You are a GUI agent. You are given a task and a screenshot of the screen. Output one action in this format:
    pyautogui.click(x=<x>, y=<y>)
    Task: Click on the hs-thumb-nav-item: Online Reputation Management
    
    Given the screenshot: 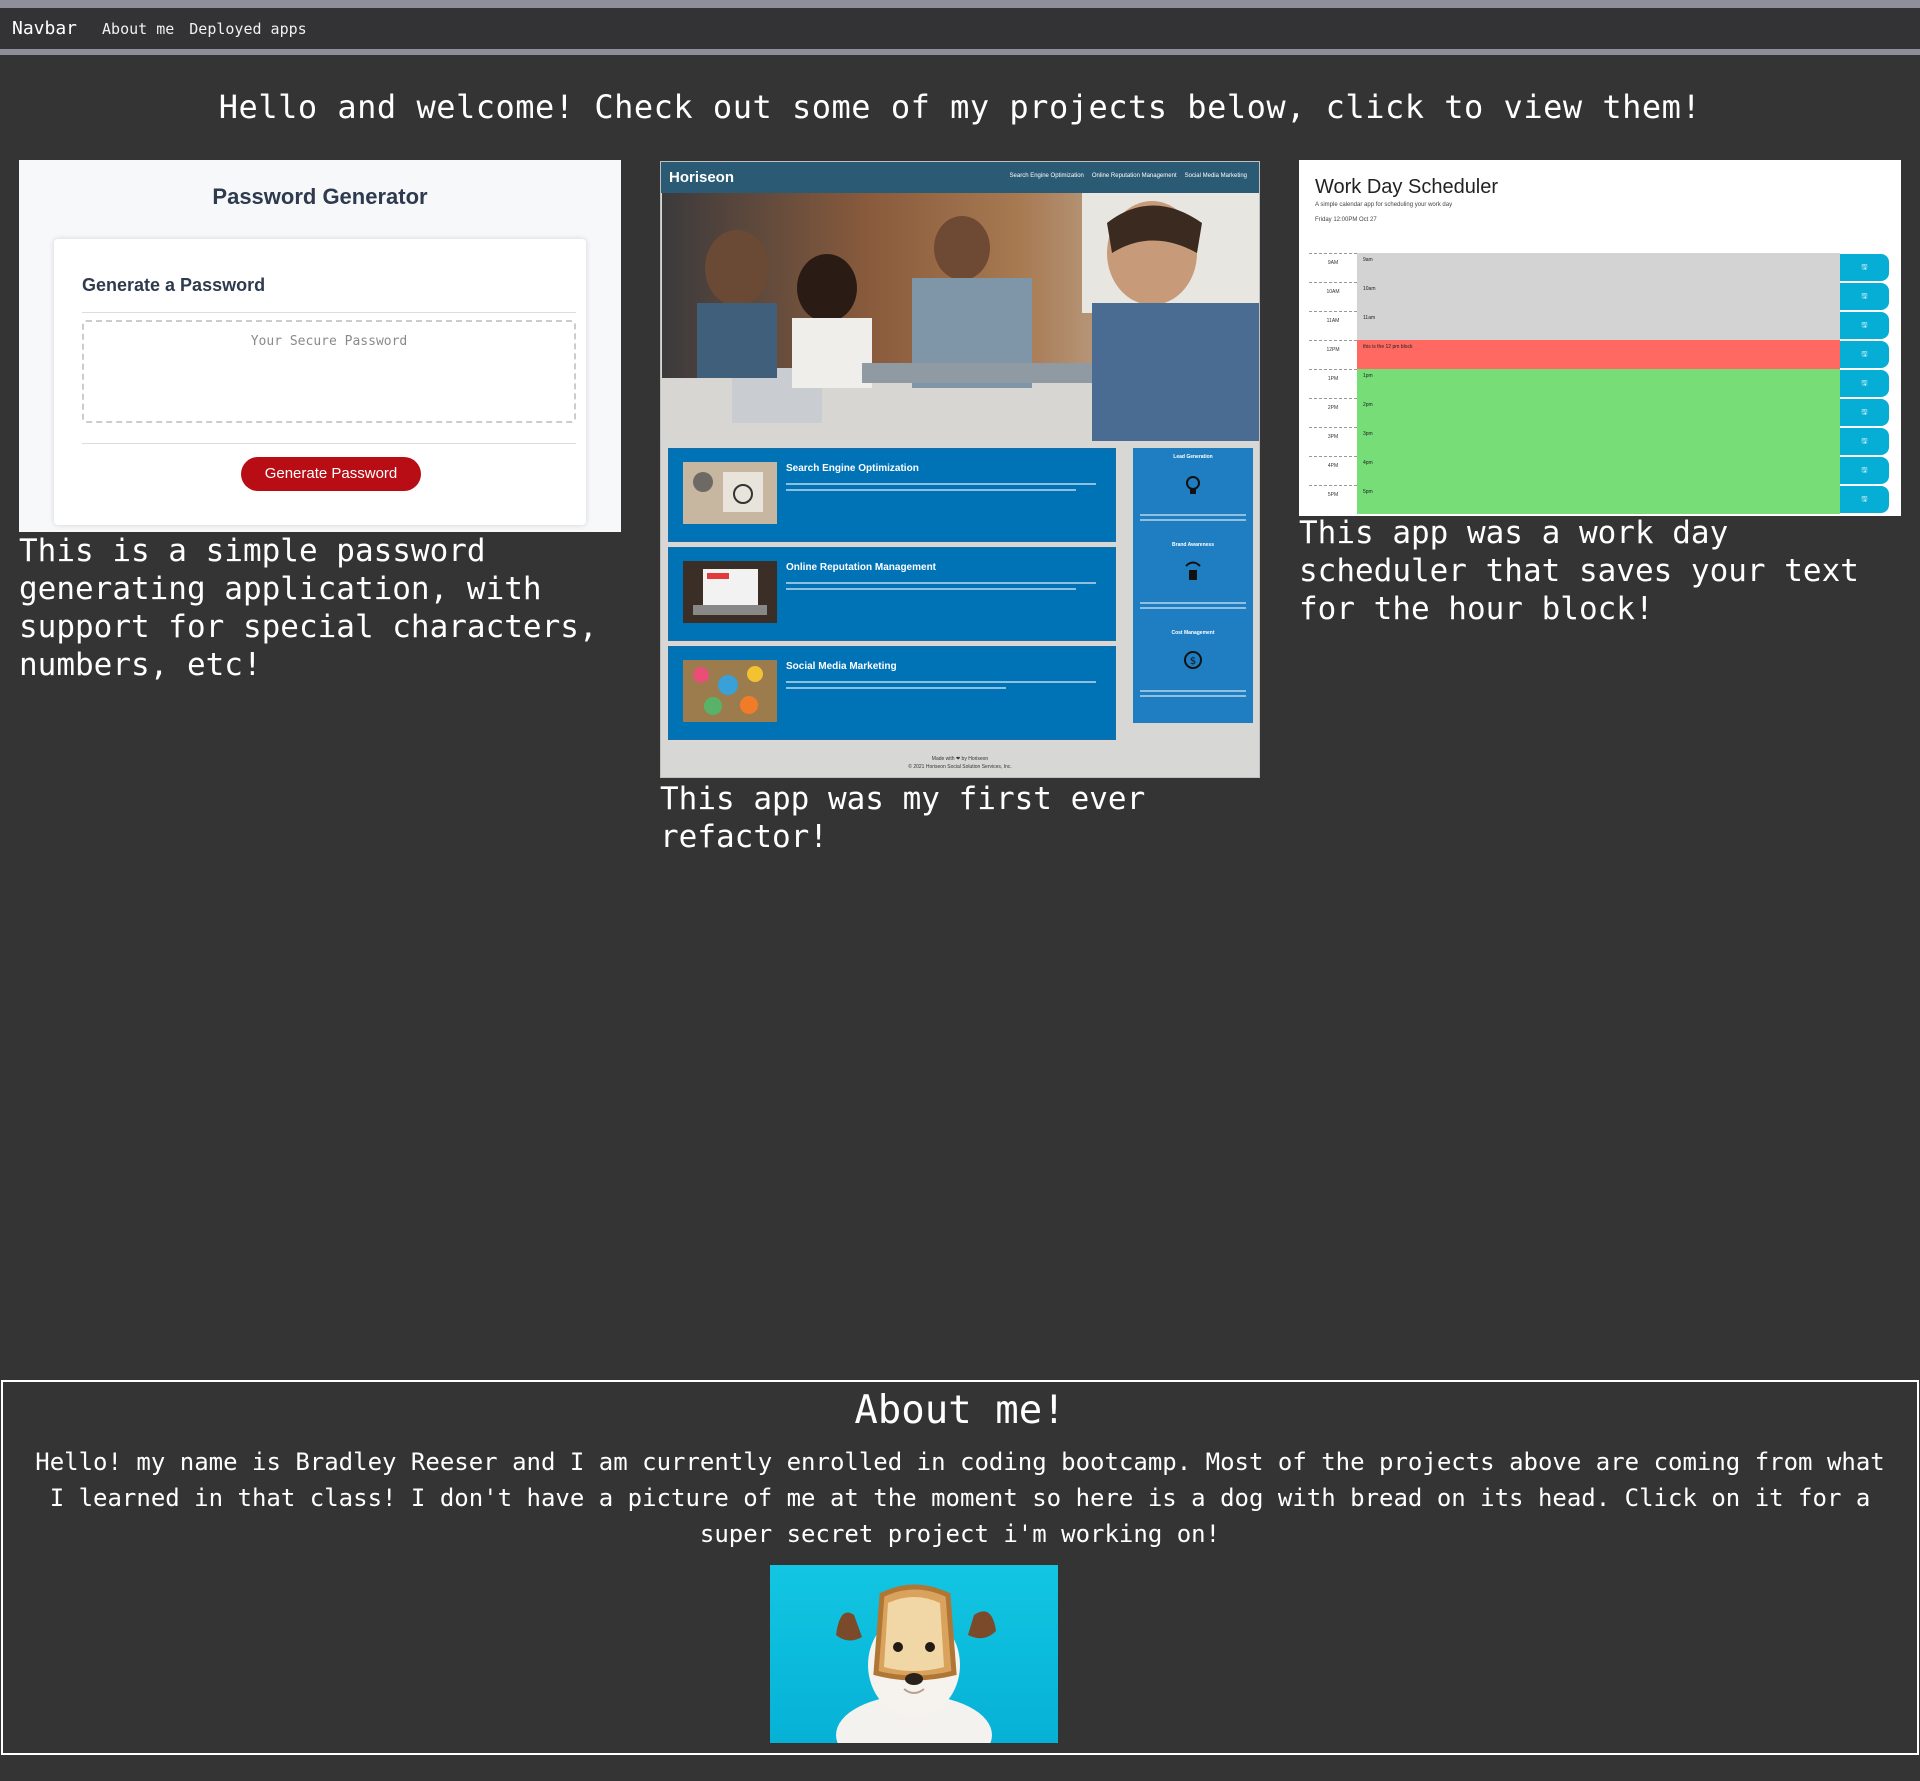 What is the action you would take?
    pyautogui.click(x=1134, y=176)
    